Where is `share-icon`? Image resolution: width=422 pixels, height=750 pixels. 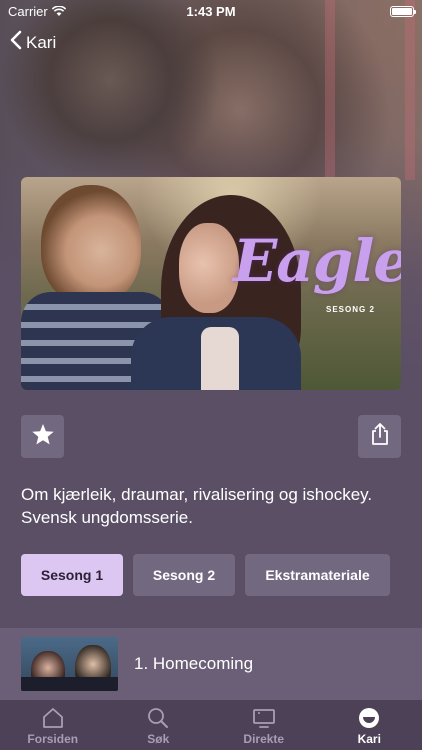
share-icon is located at coordinates (380, 436).